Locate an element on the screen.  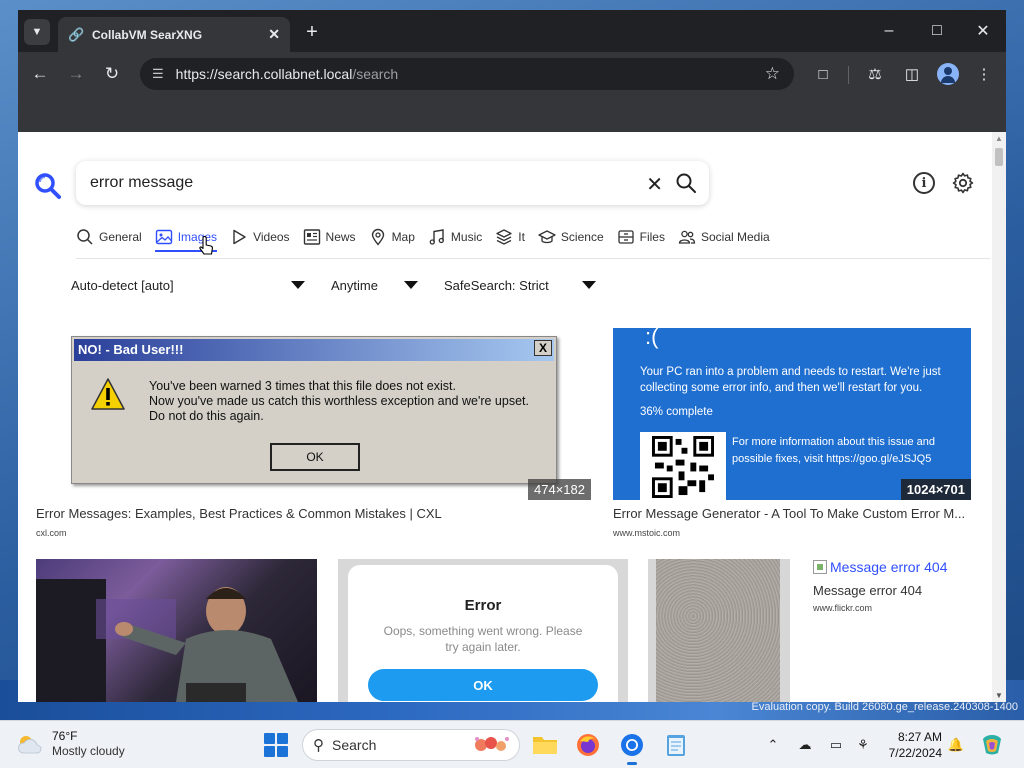
tab-close-icon: ✕ is located at coordinates (274, 34).